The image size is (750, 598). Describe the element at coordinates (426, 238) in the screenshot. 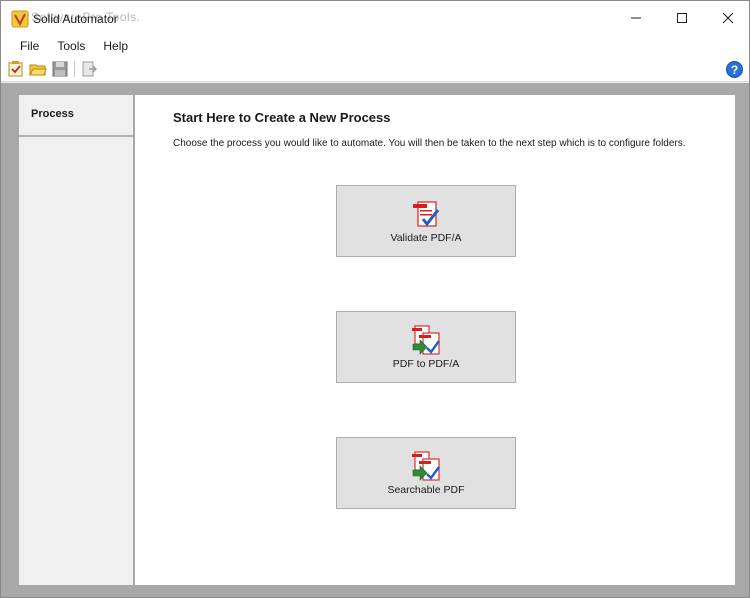

I see `validate-pdfa-label: Validate PDF/A` at that location.